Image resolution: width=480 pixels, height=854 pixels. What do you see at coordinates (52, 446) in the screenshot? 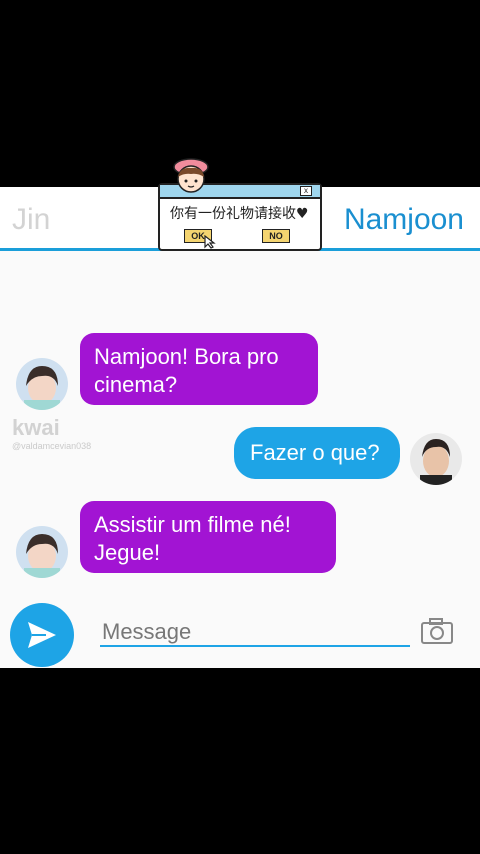
I see `kwai-user: @valdamcevian038` at bounding box center [52, 446].